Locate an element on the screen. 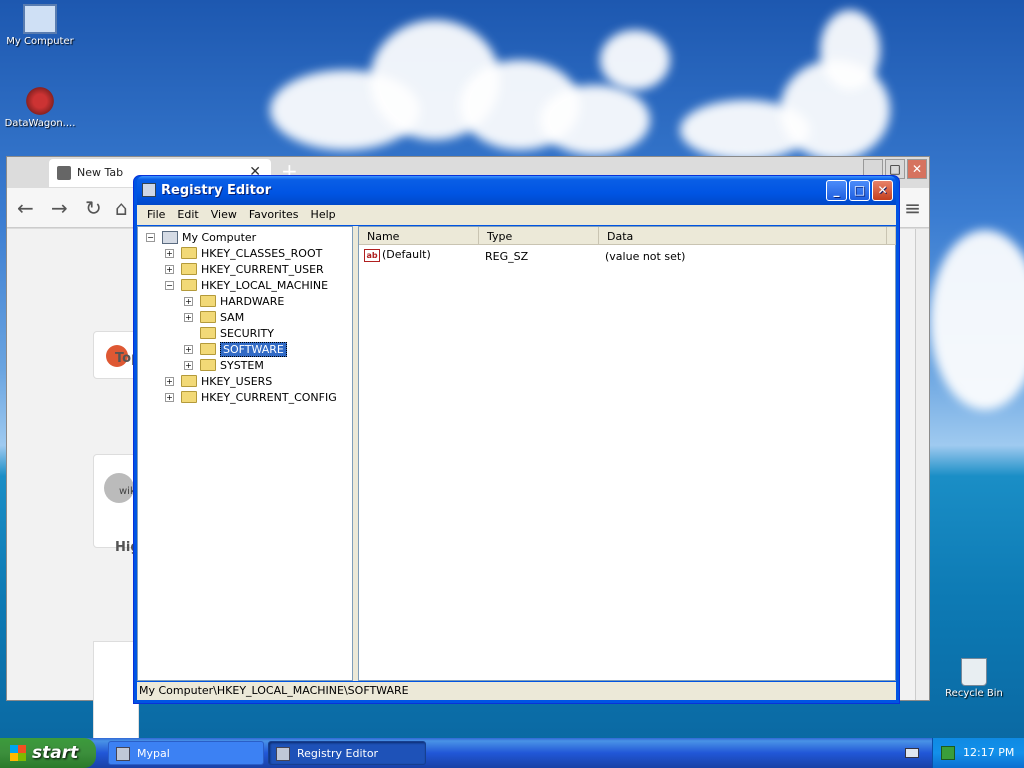 Image resolution: width=1024 pixels, height=768 pixels. tree-item-hkey-local-machine: − HKEY_LOCAL_MACHINE is located at coordinates (246, 285).